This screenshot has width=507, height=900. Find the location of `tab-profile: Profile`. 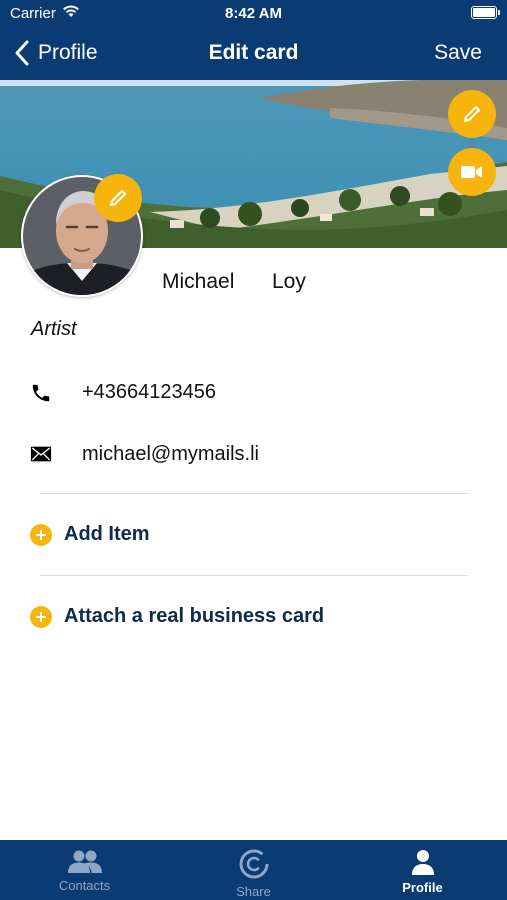

tab-profile: Profile is located at coordinates (422, 870).